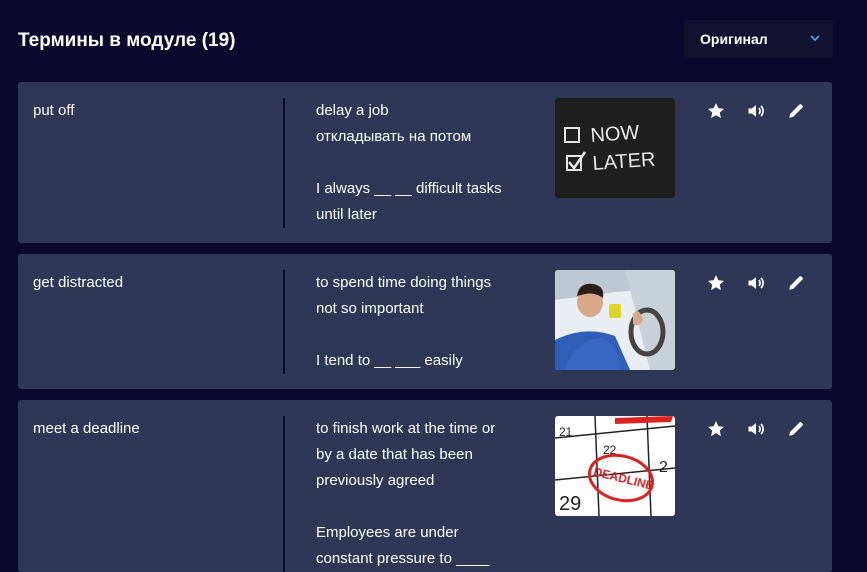  What do you see at coordinates (404, 282) in the screenshot?
I see `definition-line: to spend time doing things` at bounding box center [404, 282].